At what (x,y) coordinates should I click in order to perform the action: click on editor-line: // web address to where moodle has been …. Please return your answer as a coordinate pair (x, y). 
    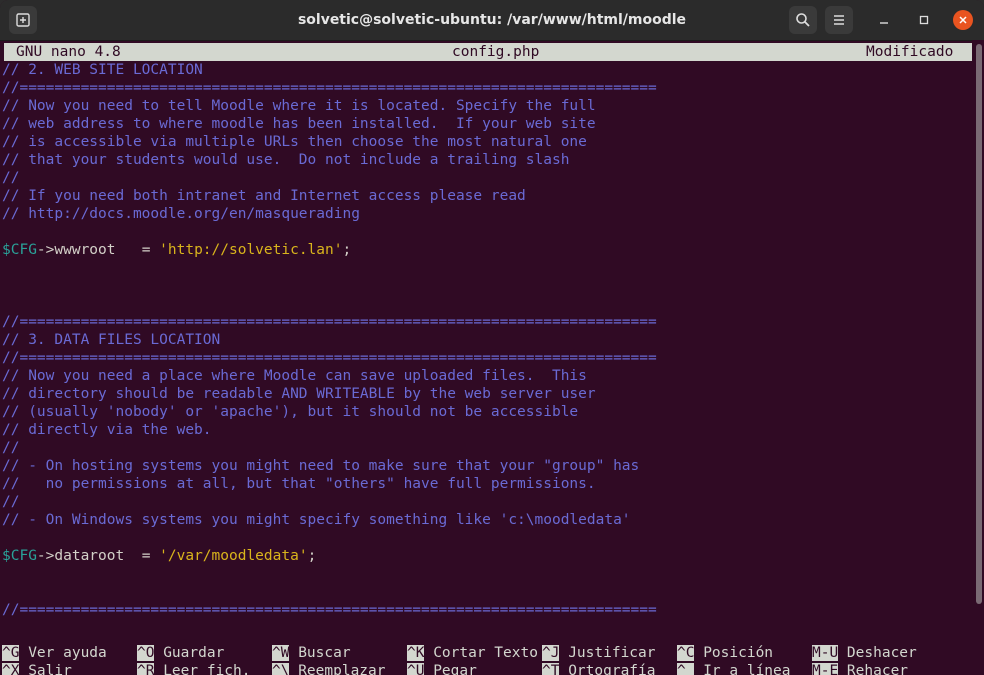
    Looking at the image, I should click on (299, 124).